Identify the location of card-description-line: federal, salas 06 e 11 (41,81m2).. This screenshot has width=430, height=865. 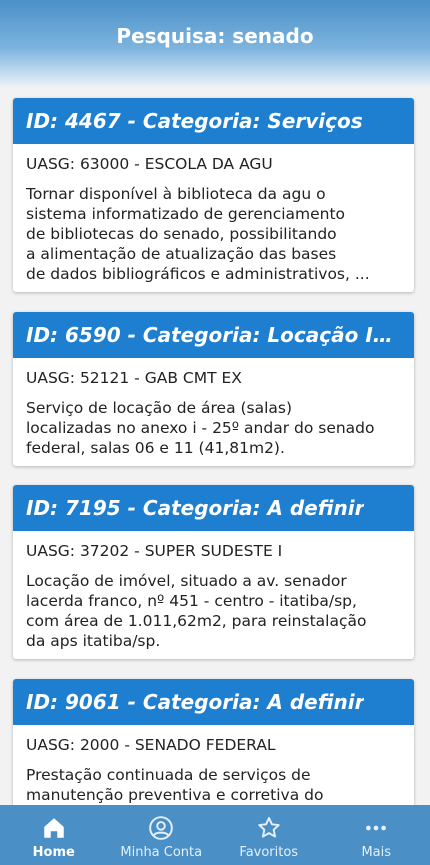
(155, 448).